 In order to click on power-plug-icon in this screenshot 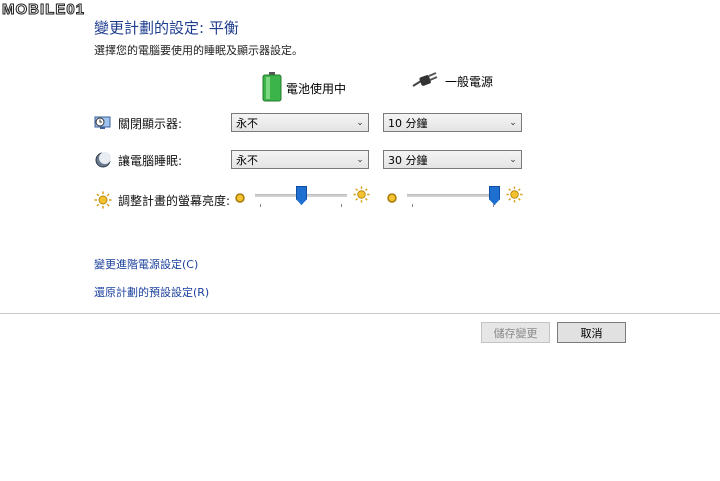, I will do `click(426, 81)`.